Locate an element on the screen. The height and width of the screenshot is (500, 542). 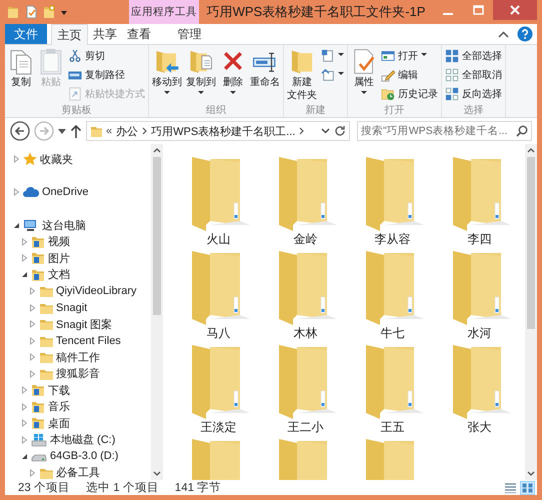
open-icon is located at coordinates (388, 55).